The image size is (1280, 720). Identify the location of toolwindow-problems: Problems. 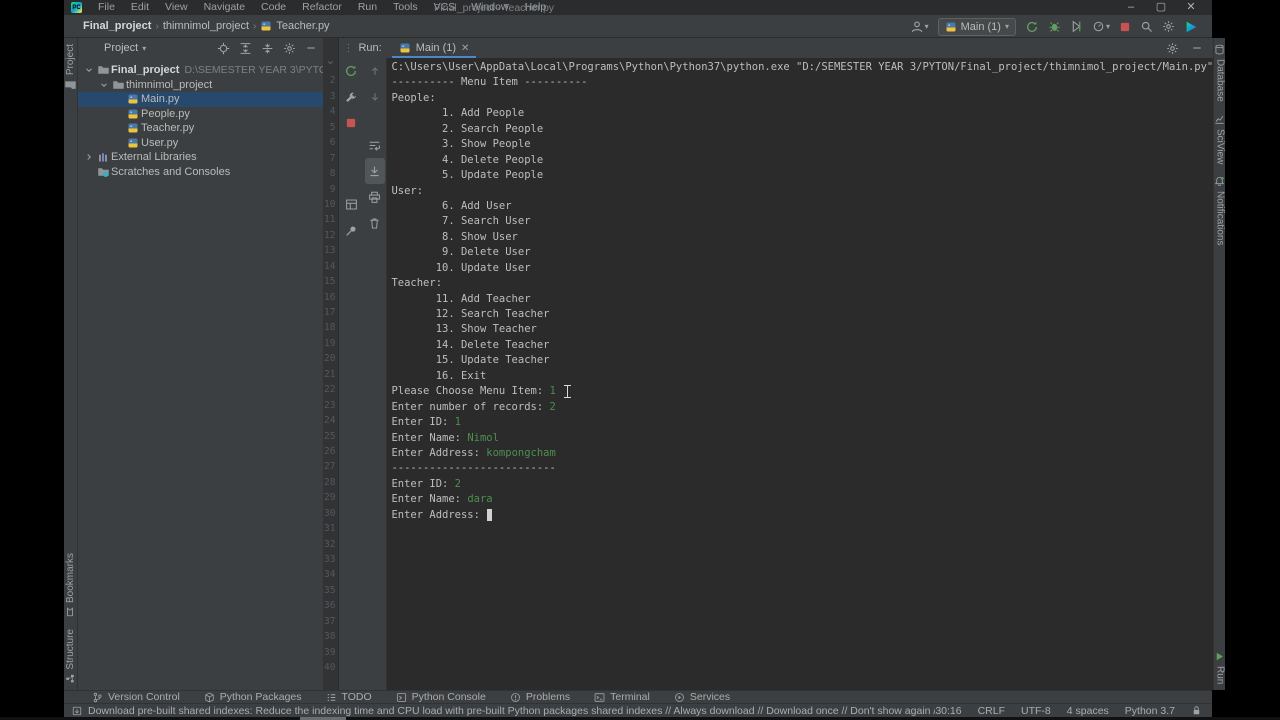
(540, 697).